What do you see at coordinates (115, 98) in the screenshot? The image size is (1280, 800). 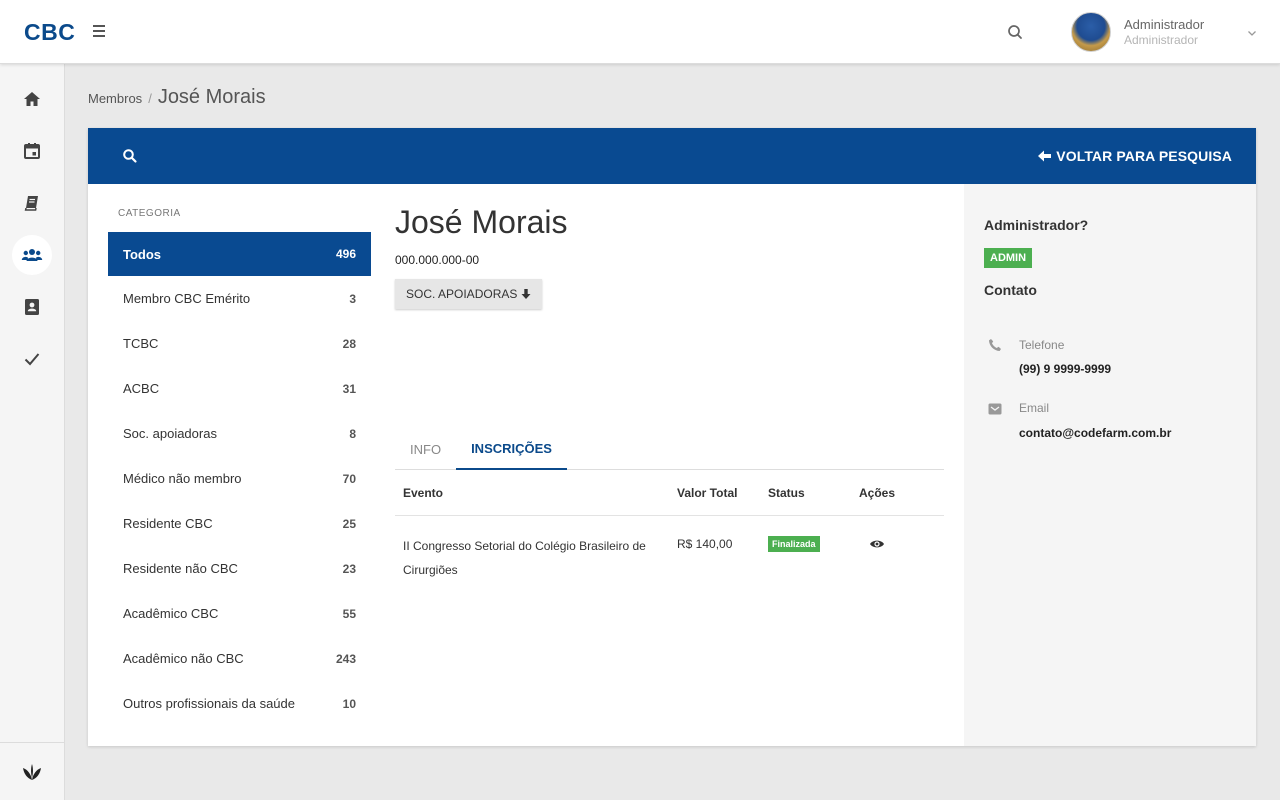 I see `breadcrumb-membros-link: Membros` at bounding box center [115, 98].